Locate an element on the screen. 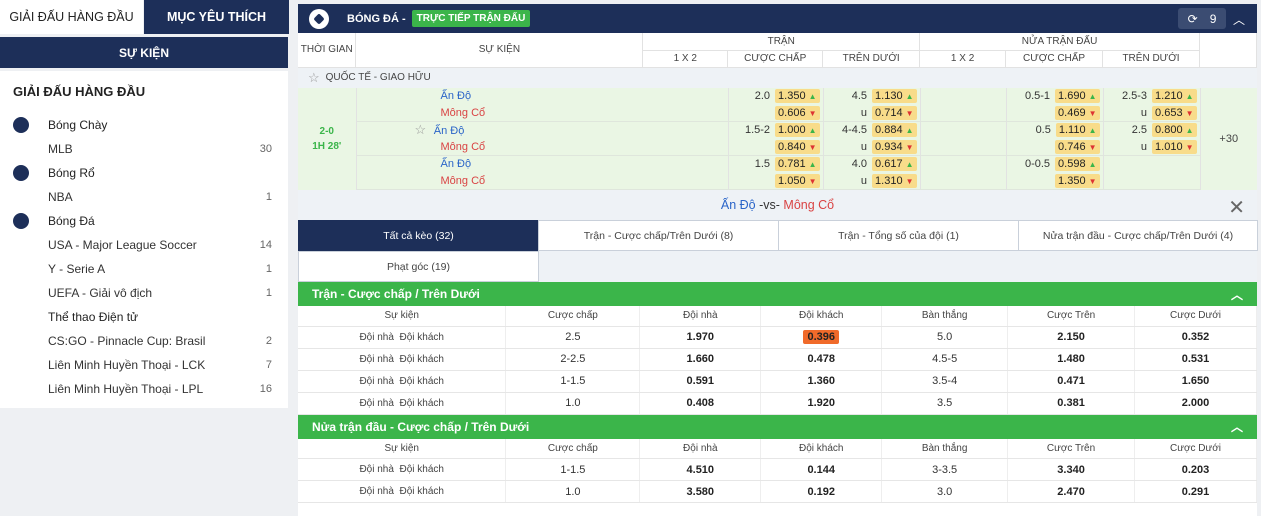 Image resolution: width=1261 pixels, height=516 pixels. odds-value: 1.970 is located at coordinates (700, 337).